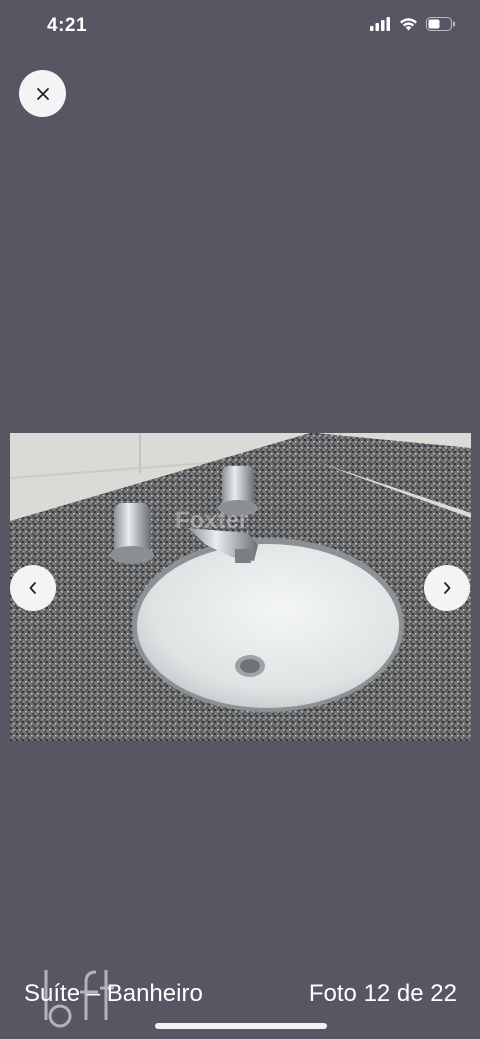  I want to click on close-button, so click(42, 93).